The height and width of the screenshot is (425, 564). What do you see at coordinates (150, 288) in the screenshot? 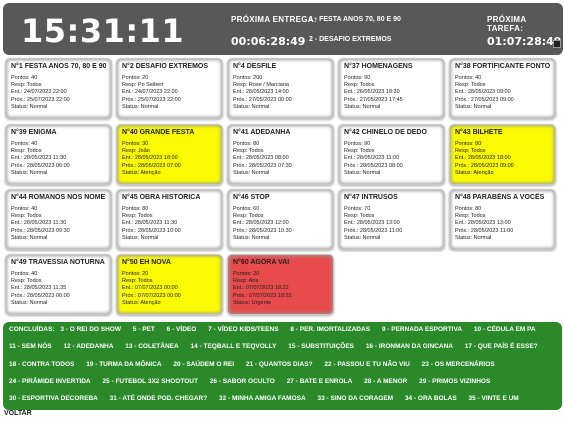
I see `task-card-delivery: Ent.: 07/07/2023 00:00` at bounding box center [150, 288].